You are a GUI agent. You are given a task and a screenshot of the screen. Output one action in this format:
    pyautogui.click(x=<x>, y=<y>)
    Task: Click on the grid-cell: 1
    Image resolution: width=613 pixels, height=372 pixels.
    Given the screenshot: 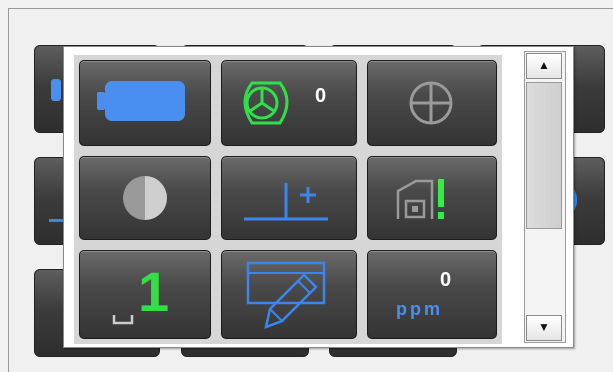 What is the action you would take?
    pyautogui.click(x=145, y=294)
    